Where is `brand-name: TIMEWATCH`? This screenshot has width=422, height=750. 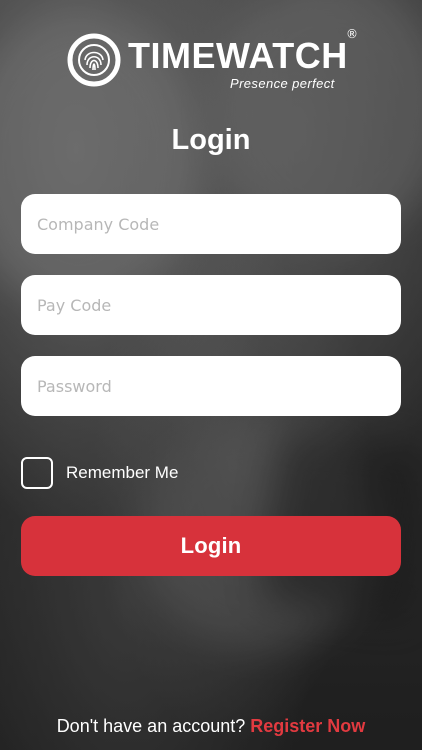 brand-name: TIMEWATCH is located at coordinates (238, 55).